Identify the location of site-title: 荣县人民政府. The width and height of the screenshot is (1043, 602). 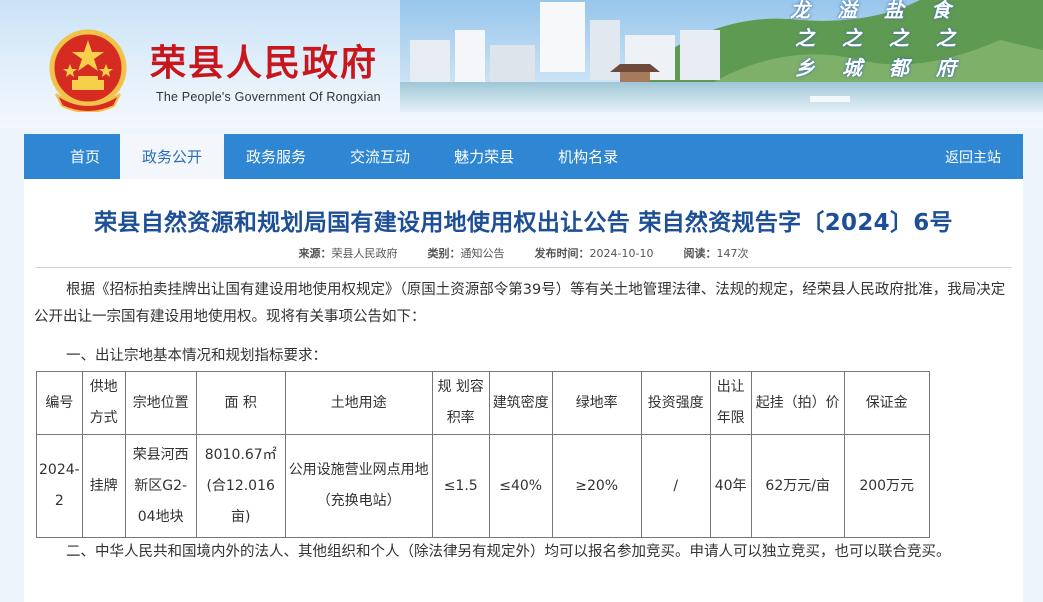
(264, 63).